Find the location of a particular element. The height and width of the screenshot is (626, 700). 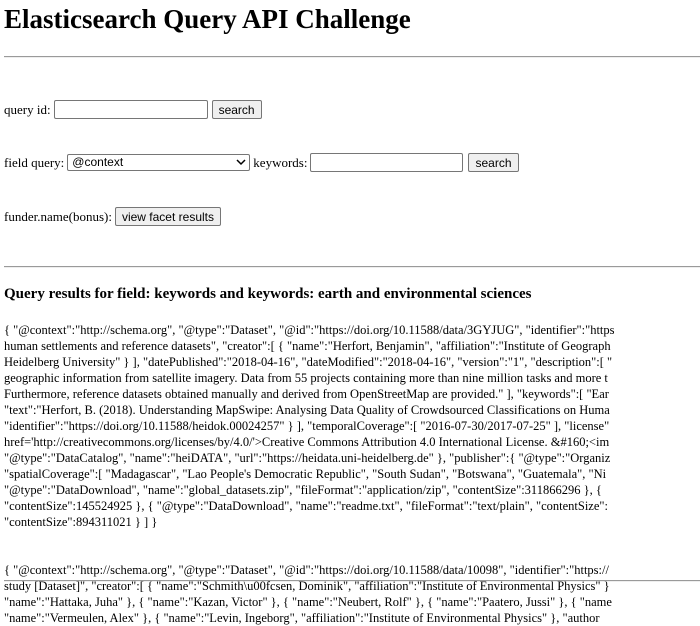

view-facet-results-button: view facet results is located at coordinates (167, 216).